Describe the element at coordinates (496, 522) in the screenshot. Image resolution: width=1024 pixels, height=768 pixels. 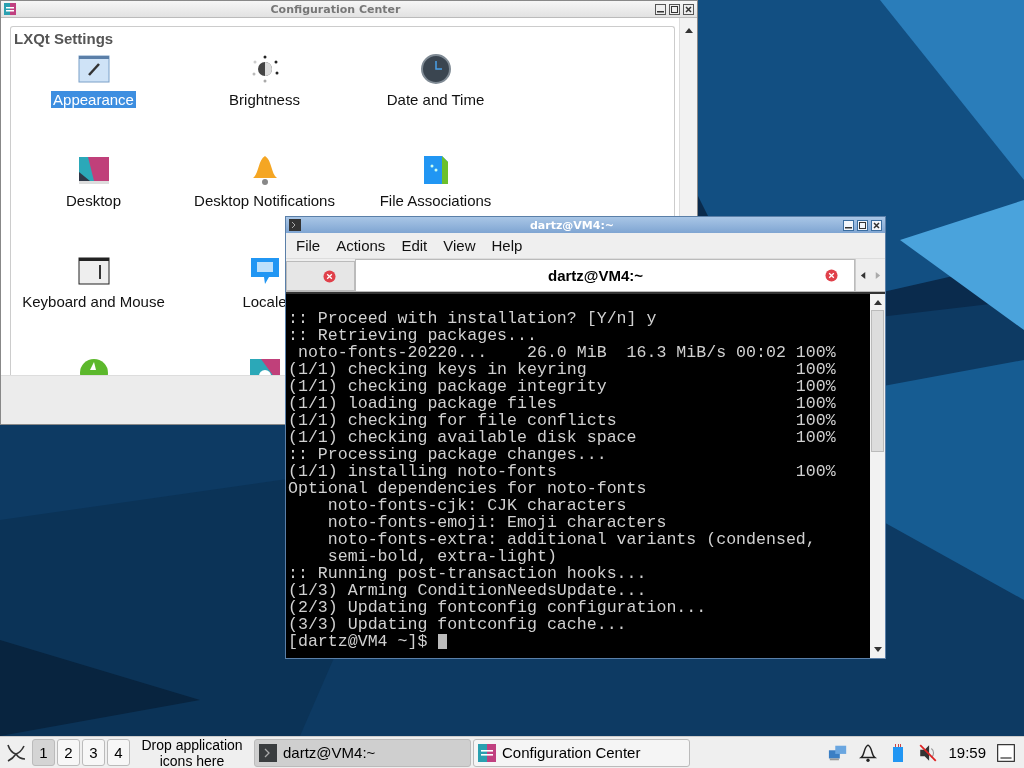
I see `terminal-line: noto-fonts-emoji: Emoji characters` at that location.